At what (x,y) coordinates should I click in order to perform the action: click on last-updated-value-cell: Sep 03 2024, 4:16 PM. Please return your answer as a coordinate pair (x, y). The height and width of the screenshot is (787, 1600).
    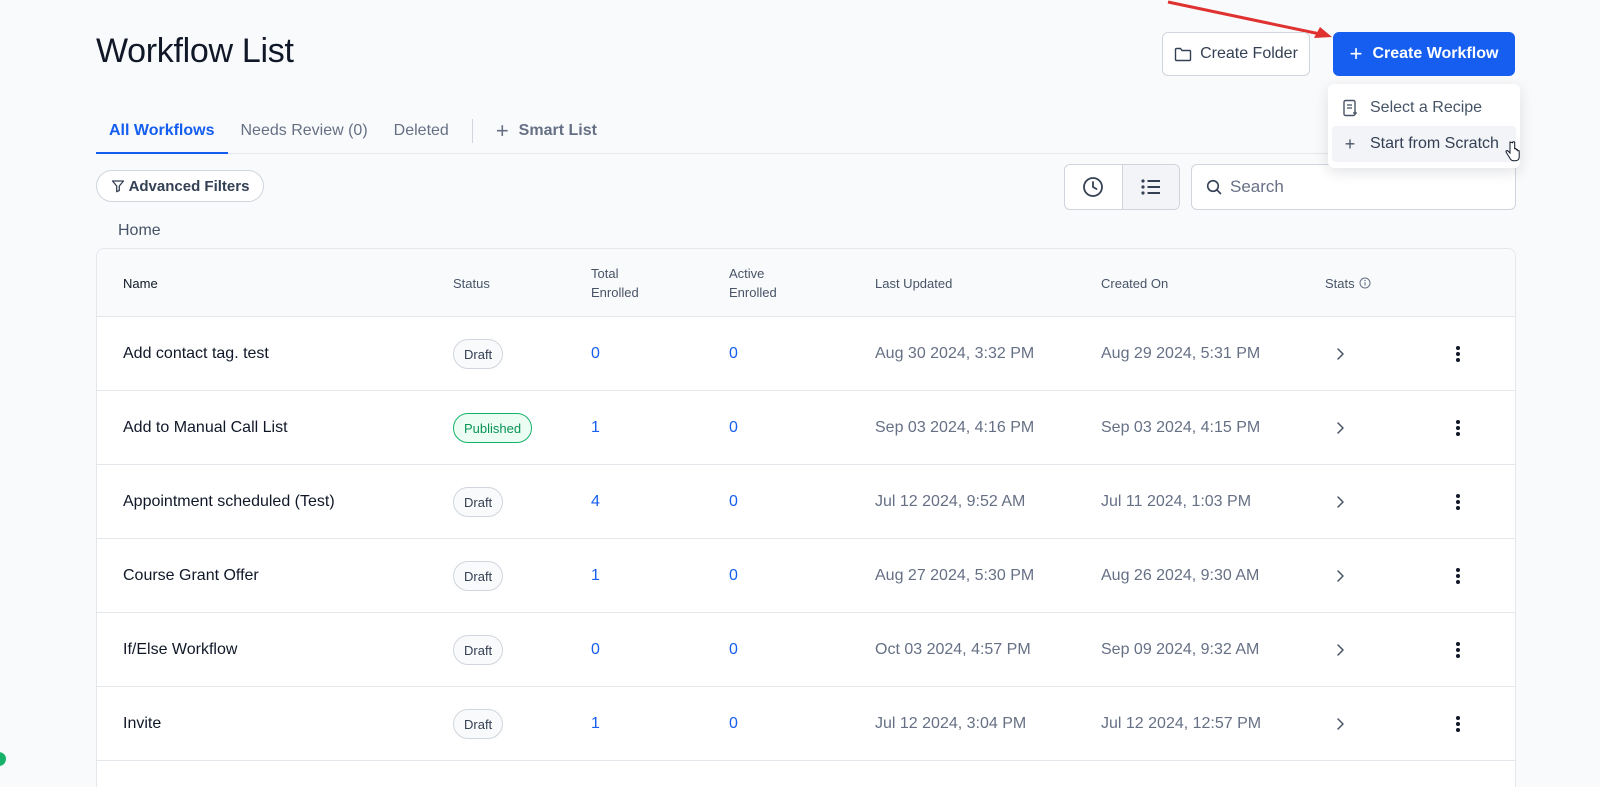
    Looking at the image, I should click on (954, 428).